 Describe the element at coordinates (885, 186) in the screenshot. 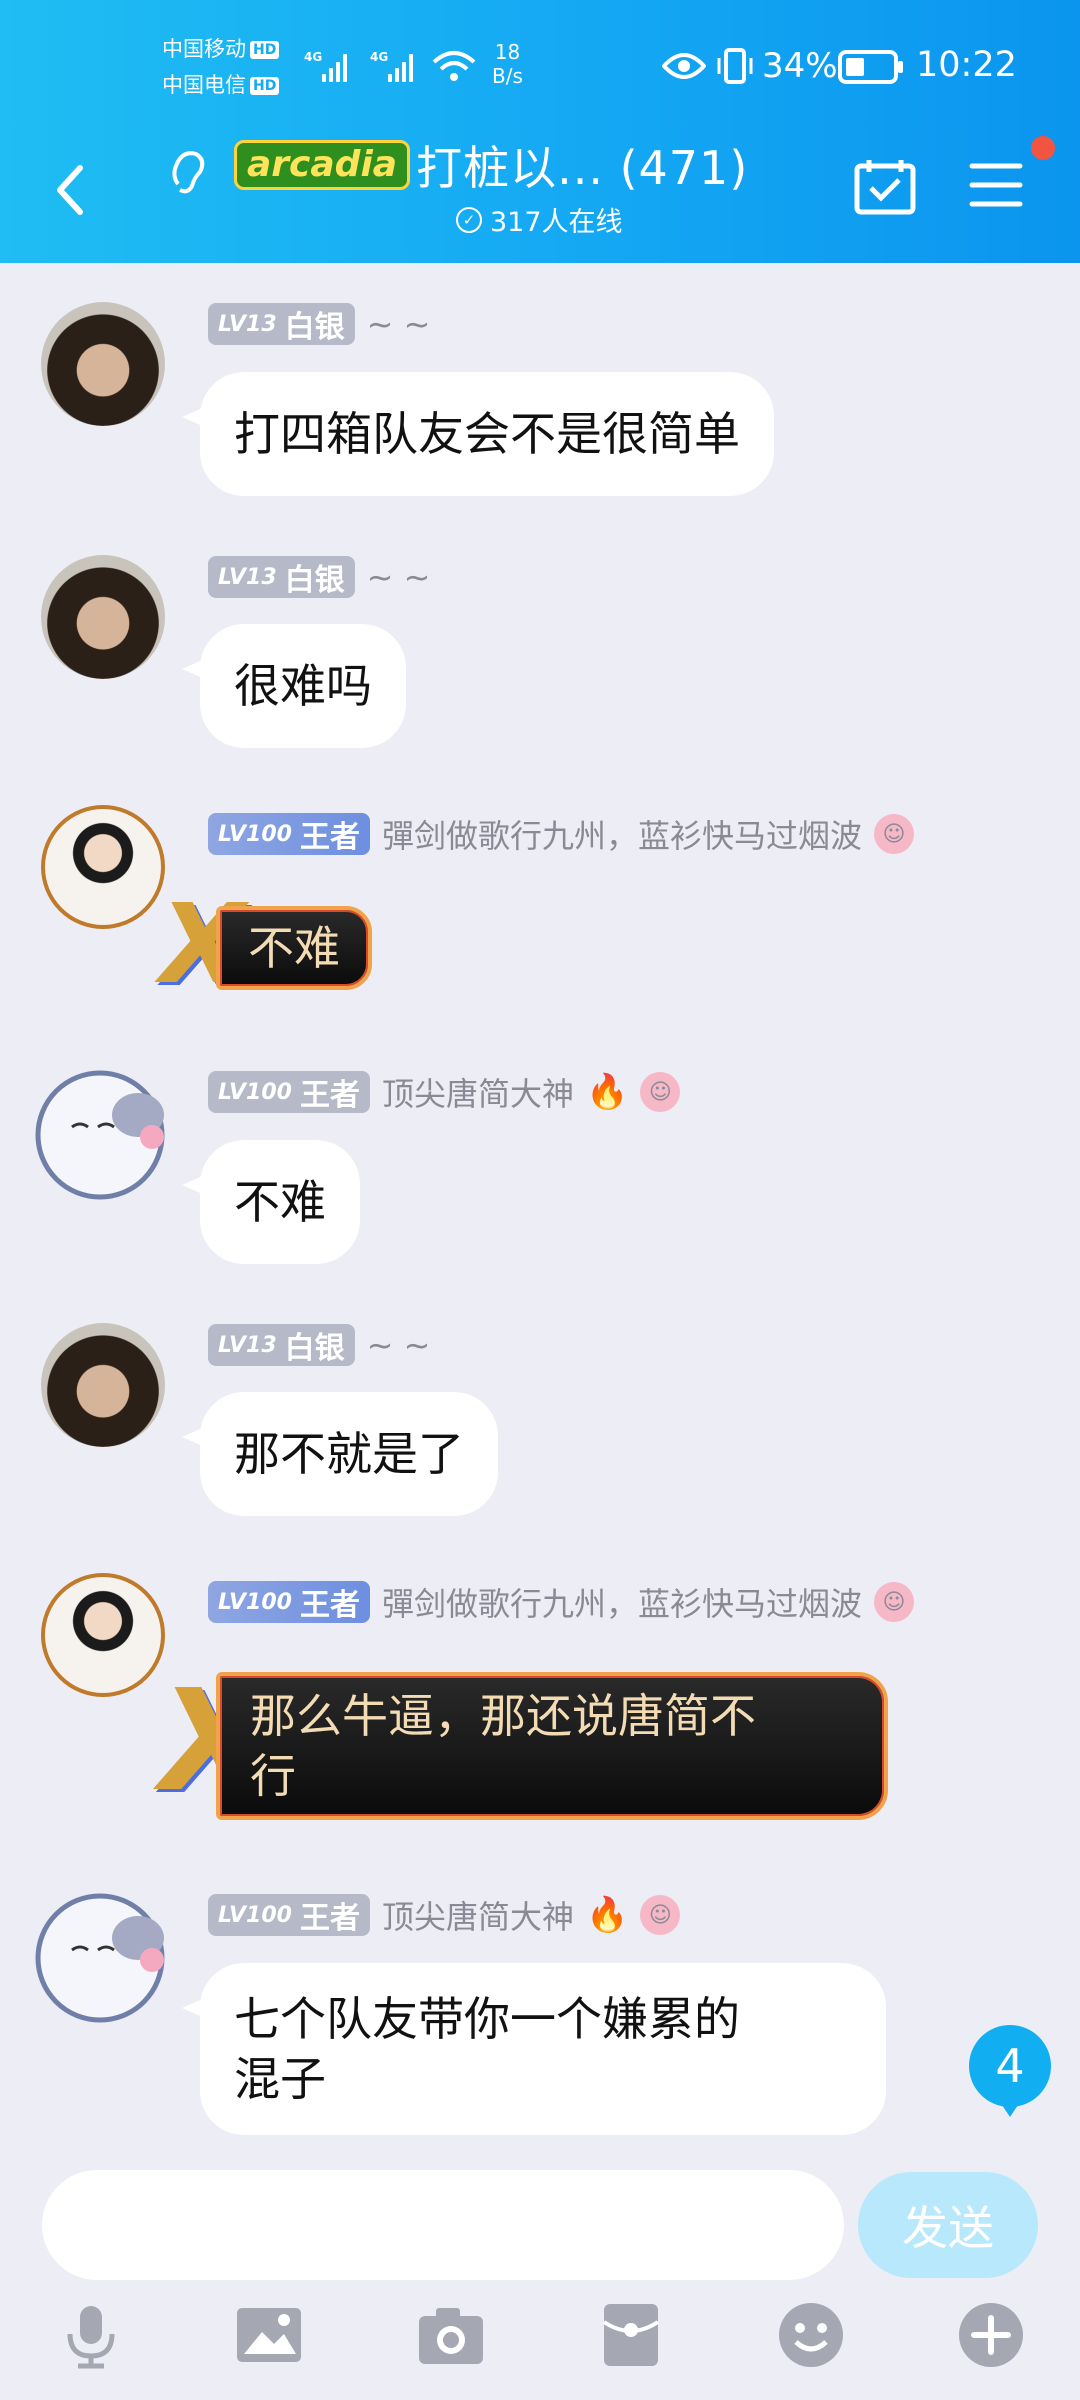

I see `calendar-check-icon` at that location.